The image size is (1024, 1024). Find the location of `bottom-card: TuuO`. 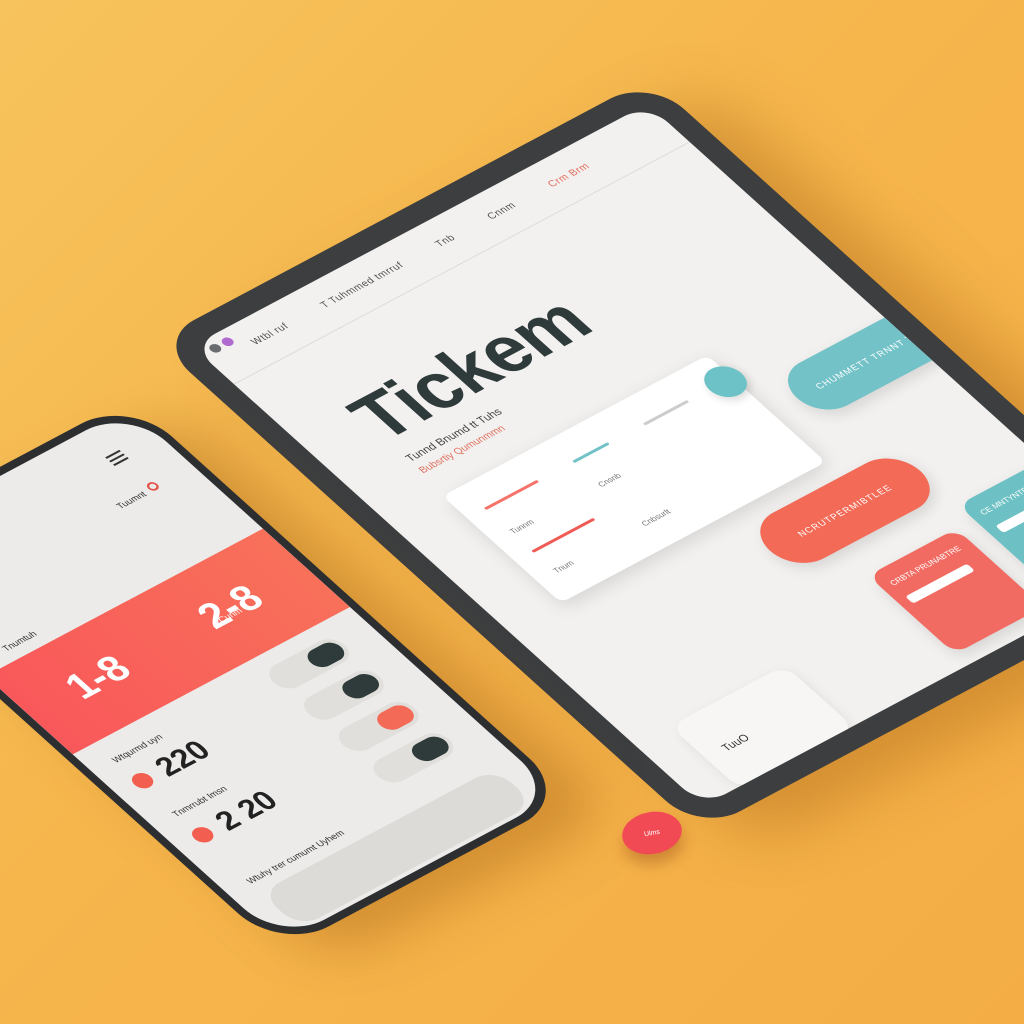

bottom-card: TuuO is located at coordinates (762, 728).